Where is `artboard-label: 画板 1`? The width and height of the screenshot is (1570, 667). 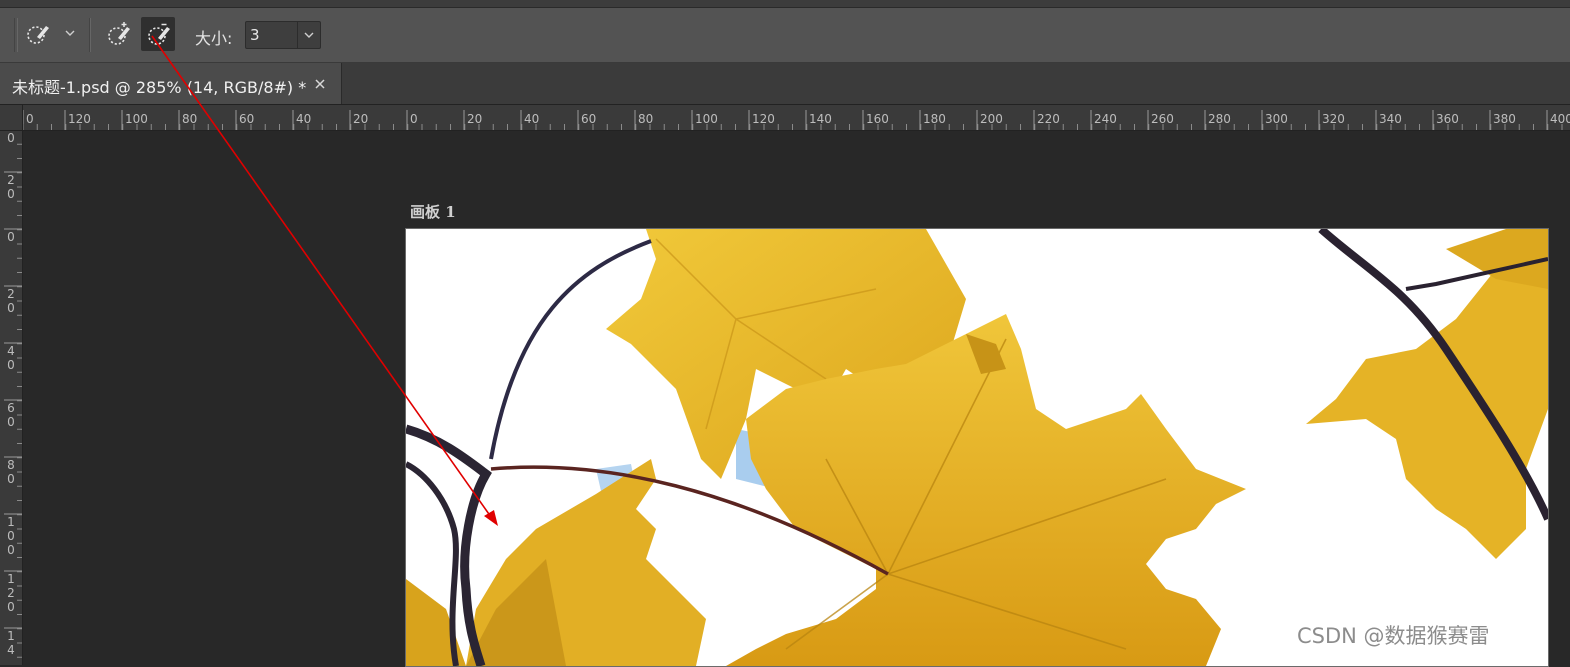
artboard-label: 画板 1 is located at coordinates (433, 211).